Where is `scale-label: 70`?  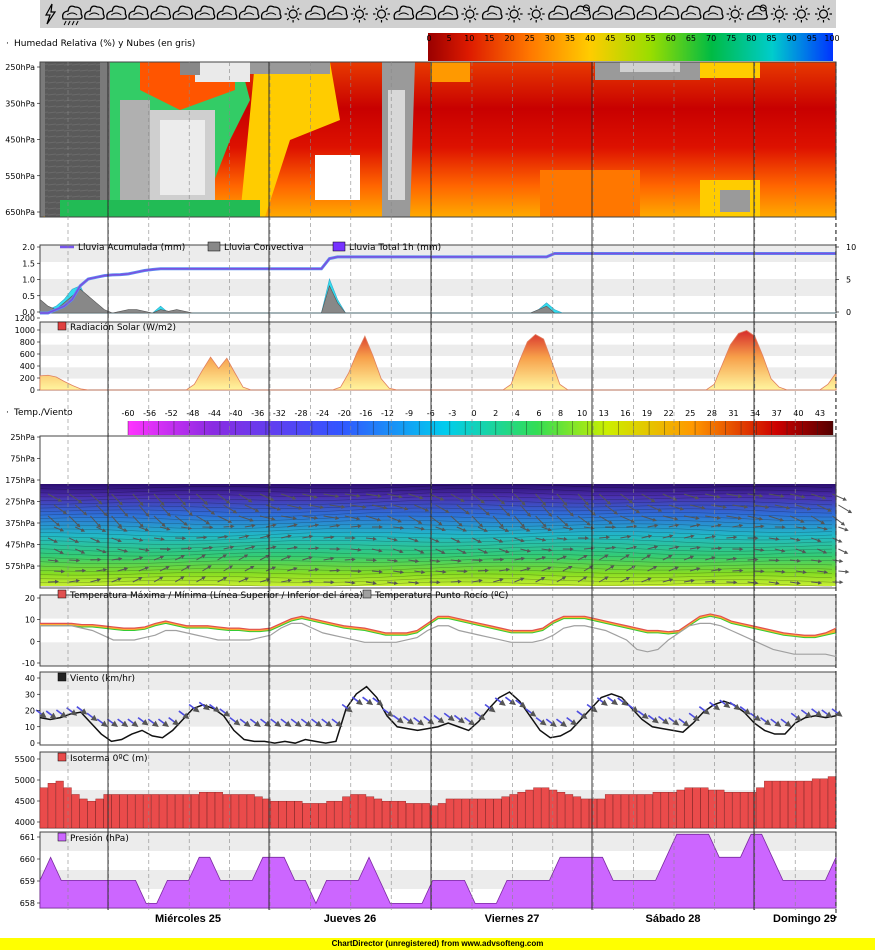
scale-label: 70 is located at coordinates (711, 38).